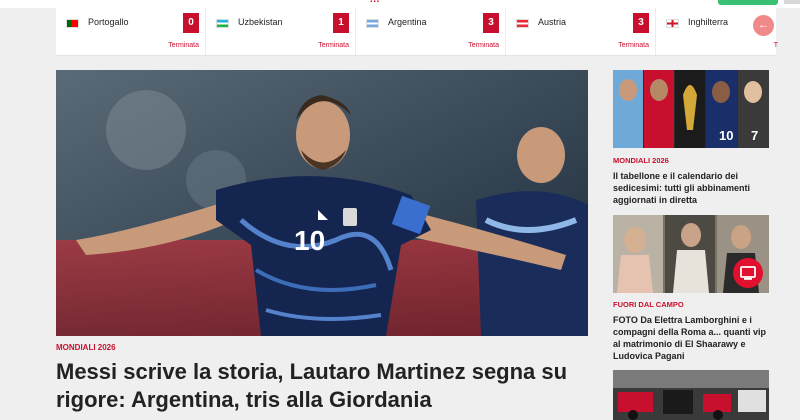  I want to click on video-icon, so click(748, 273).